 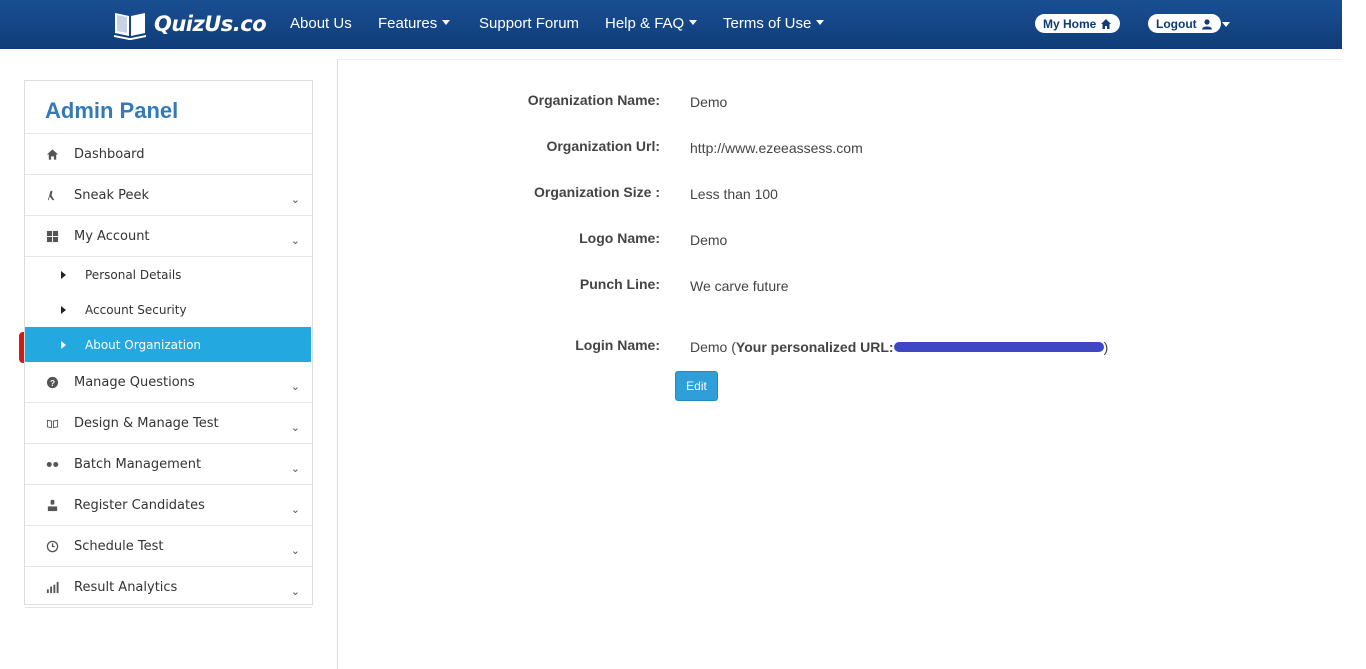 I want to click on logout-caret-icon, so click(x=1226, y=24).